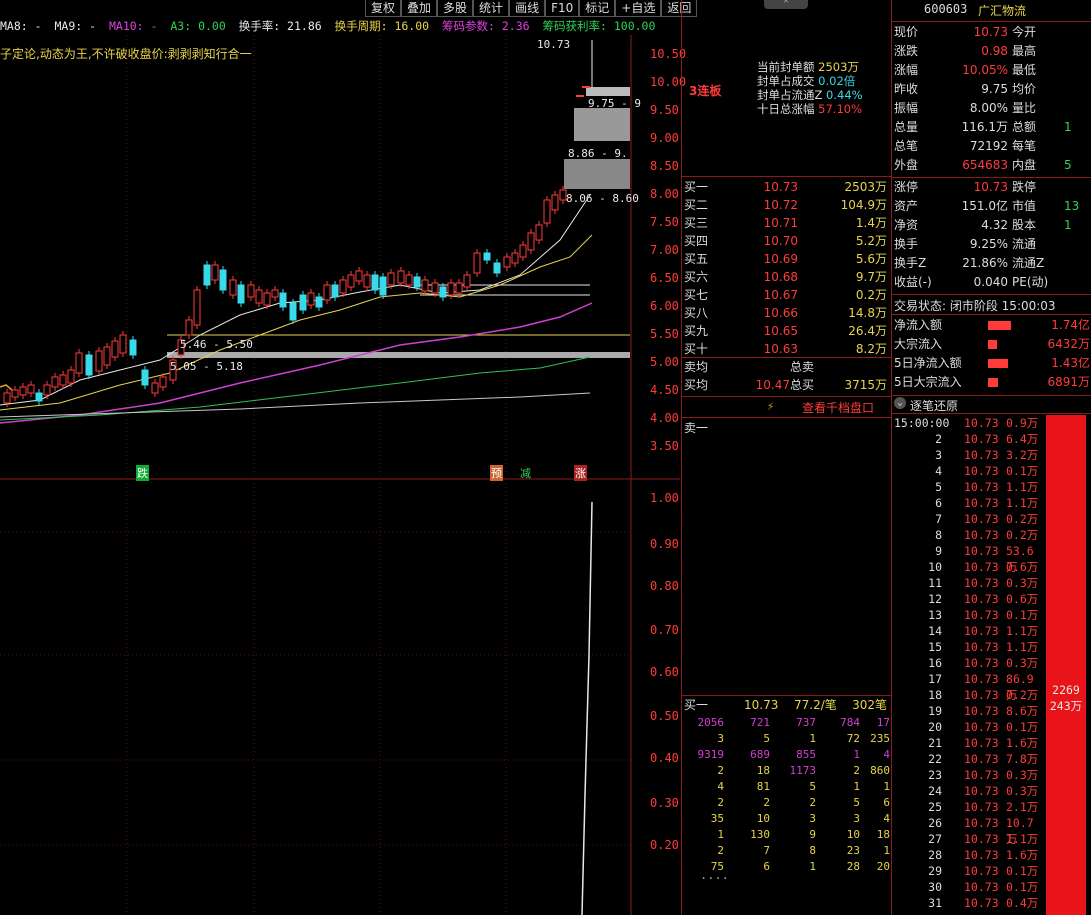  Describe the element at coordinates (871, 349) in the screenshot. I see `bid-volume: 8.2万` at that location.